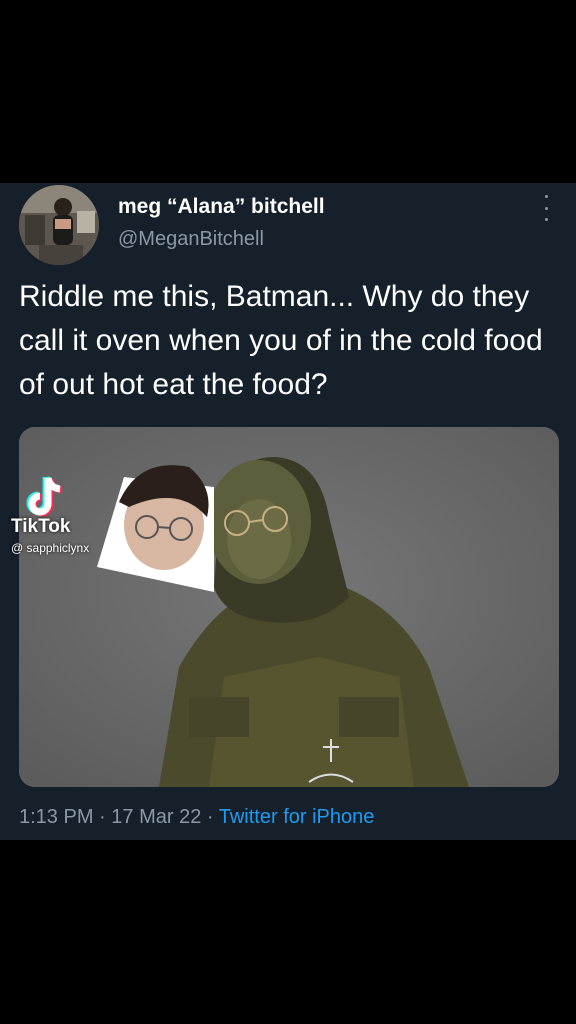  What do you see at coordinates (50, 548) in the screenshot?
I see `tiktok-username: @ sapphiclynx` at bounding box center [50, 548].